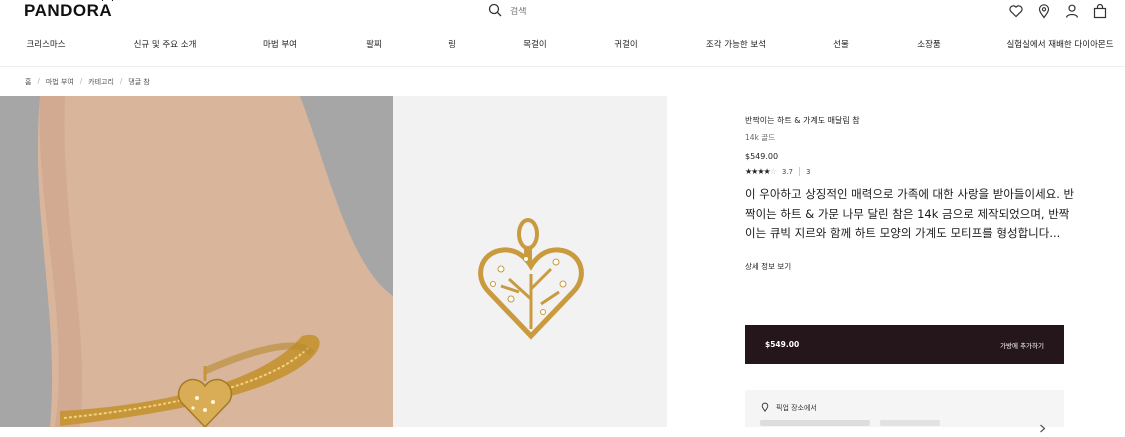 This screenshot has height=437, width=1125. Describe the element at coordinates (280, 44) in the screenshot. I see `nav-item-charms: 마법 부여` at that location.